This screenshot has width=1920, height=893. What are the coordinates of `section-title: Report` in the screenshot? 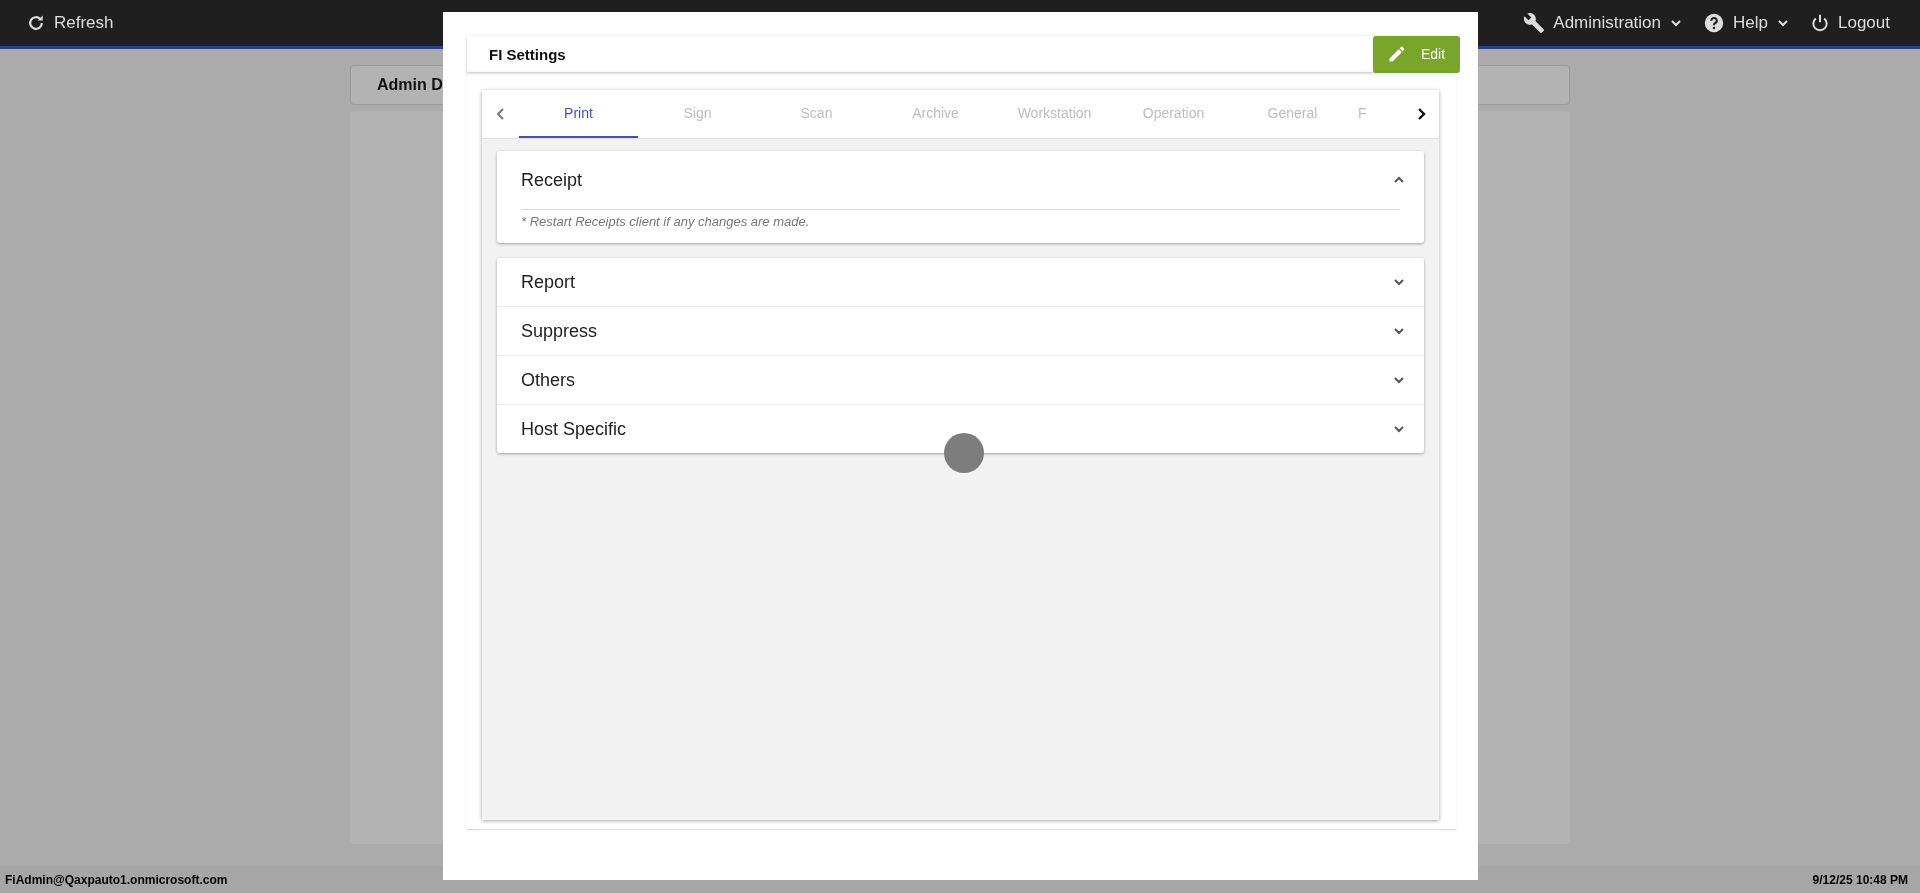 It's located at (548, 282).